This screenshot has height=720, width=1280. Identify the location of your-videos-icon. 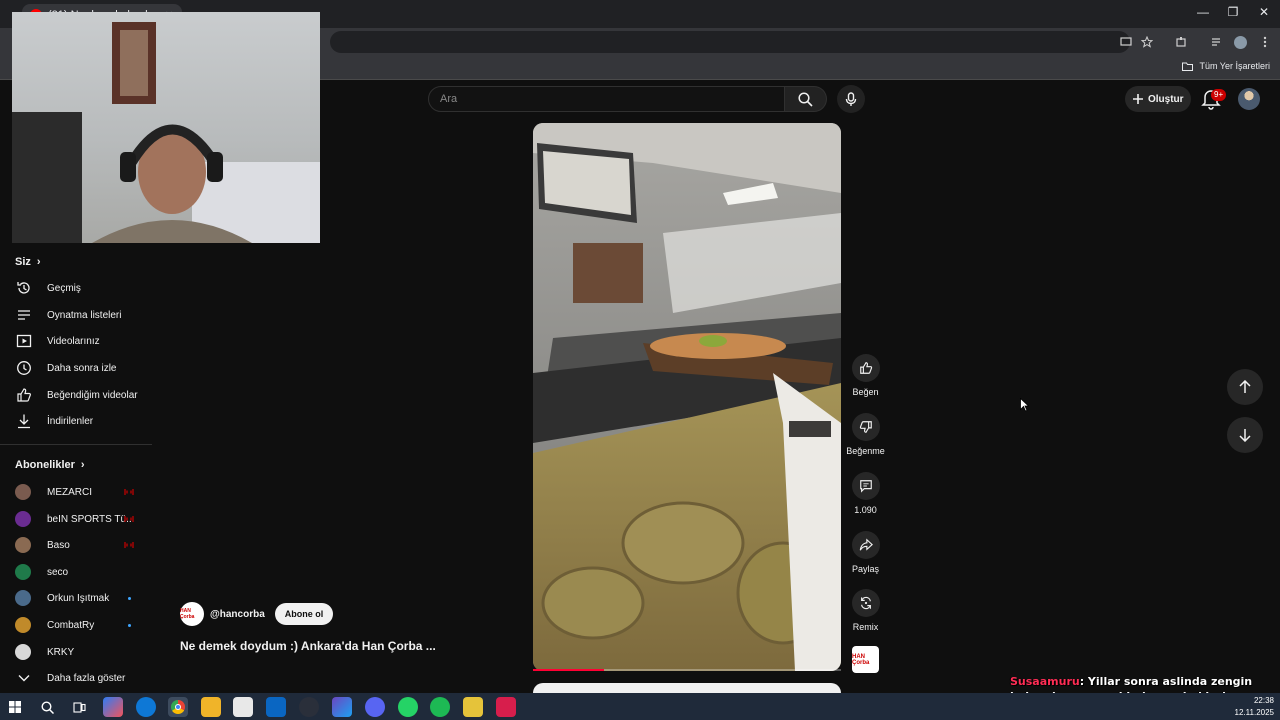
(24, 341).